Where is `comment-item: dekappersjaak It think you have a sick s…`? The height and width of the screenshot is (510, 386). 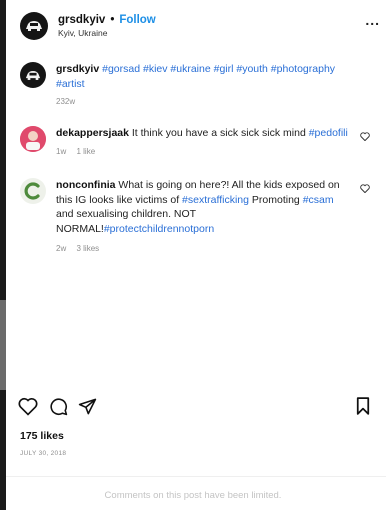
comment-item: dekappersjaak It think you have a sick s… is located at coordinates (198, 142).